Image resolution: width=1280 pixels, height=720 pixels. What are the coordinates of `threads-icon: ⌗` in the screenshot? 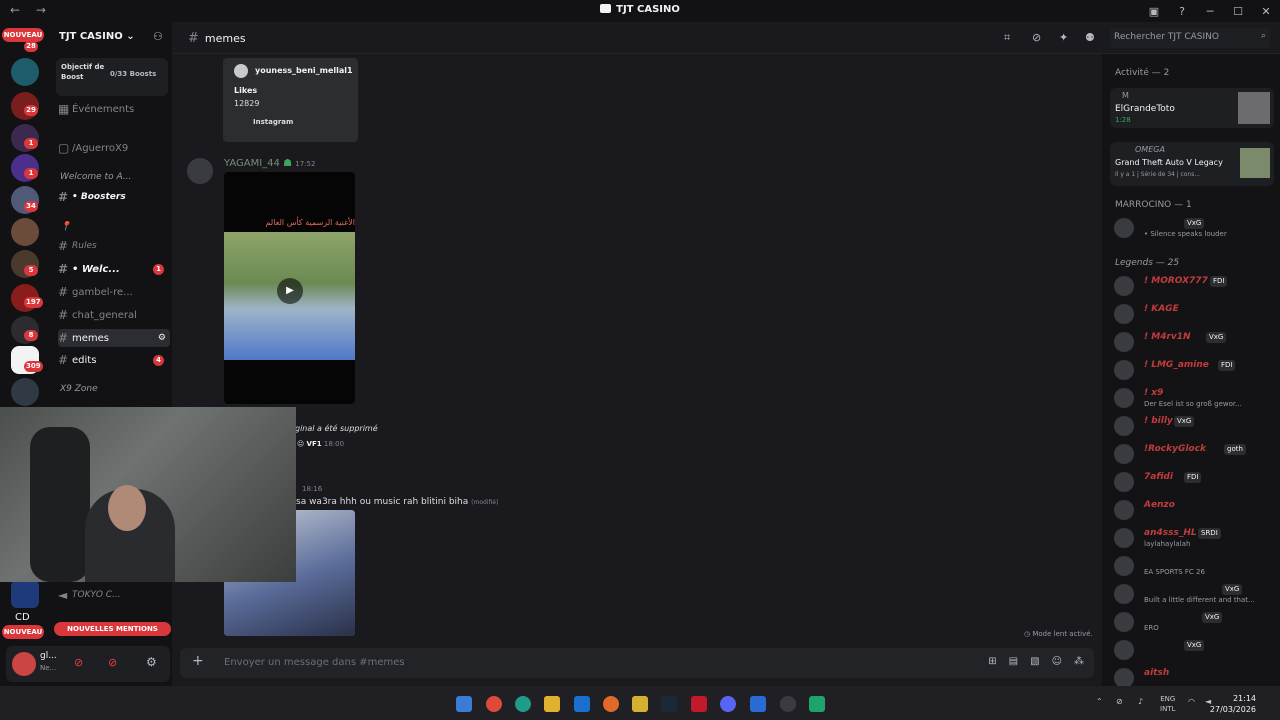 It's located at (1007, 38).